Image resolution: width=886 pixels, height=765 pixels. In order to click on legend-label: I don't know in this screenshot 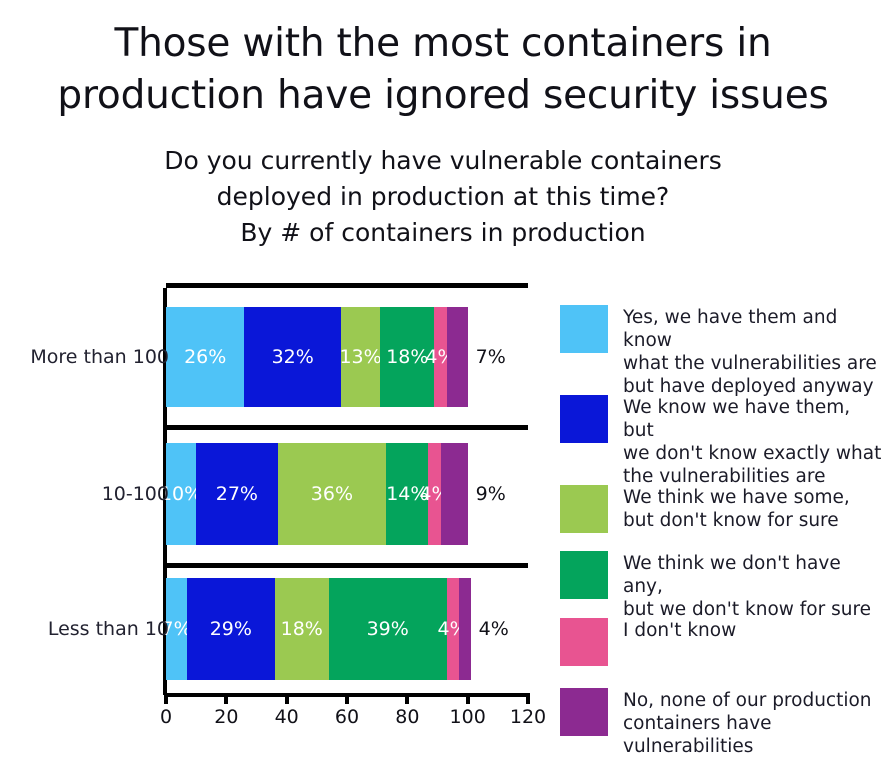, I will do `click(680, 630)`.